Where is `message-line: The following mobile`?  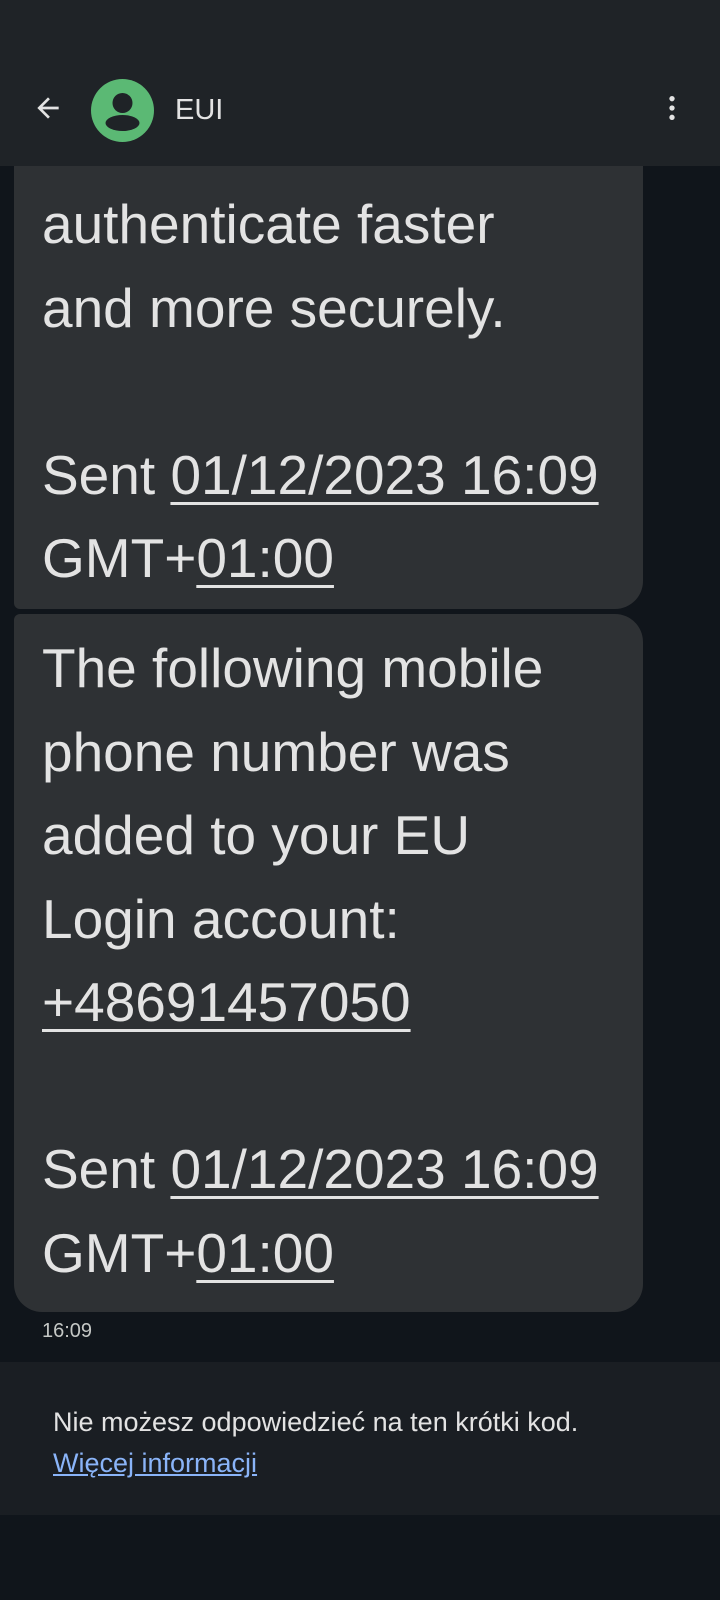 message-line: The following mobile is located at coordinates (293, 668).